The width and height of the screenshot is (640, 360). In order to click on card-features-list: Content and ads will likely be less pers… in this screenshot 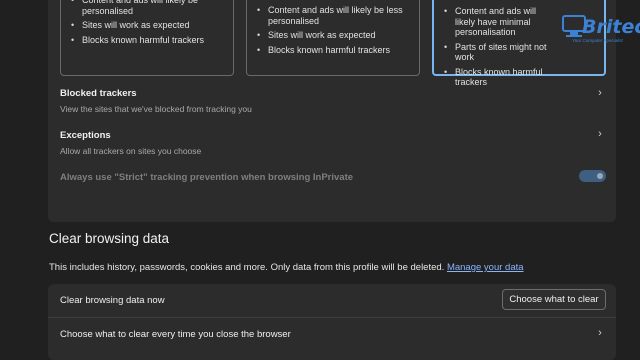, I will do `click(333, 30)`.